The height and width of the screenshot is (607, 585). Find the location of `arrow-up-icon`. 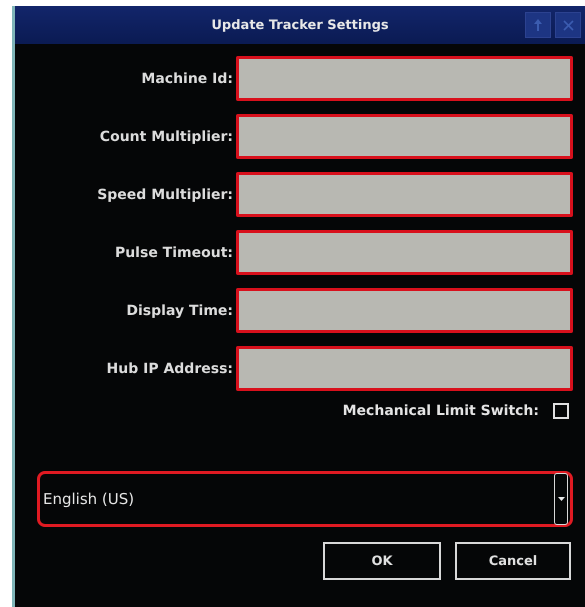

arrow-up-icon is located at coordinates (538, 25).